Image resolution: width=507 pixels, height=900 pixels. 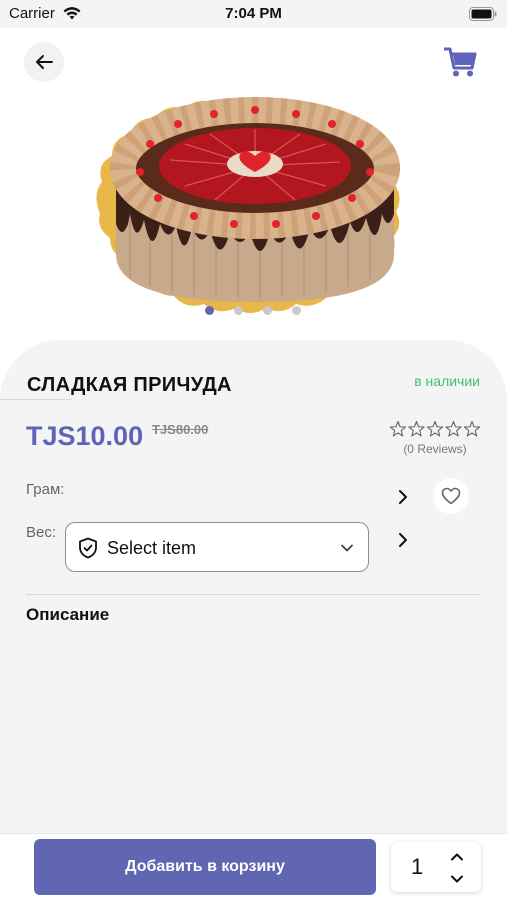 What do you see at coordinates (36, 399) in the screenshot?
I see `title-divider` at bounding box center [36, 399].